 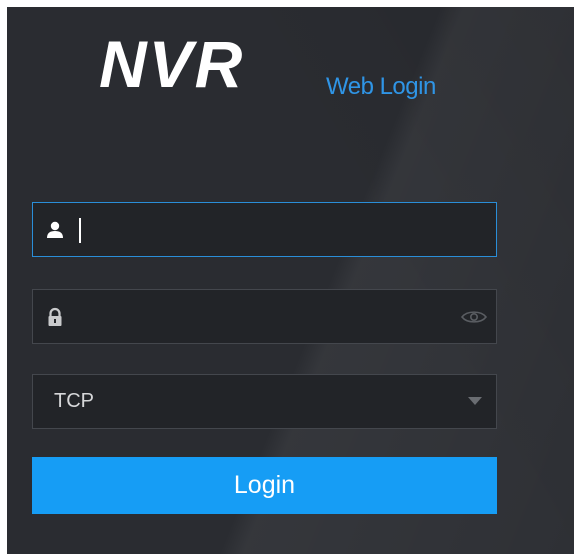 What do you see at coordinates (269, 231) in the screenshot?
I see `username-input` at bounding box center [269, 231].